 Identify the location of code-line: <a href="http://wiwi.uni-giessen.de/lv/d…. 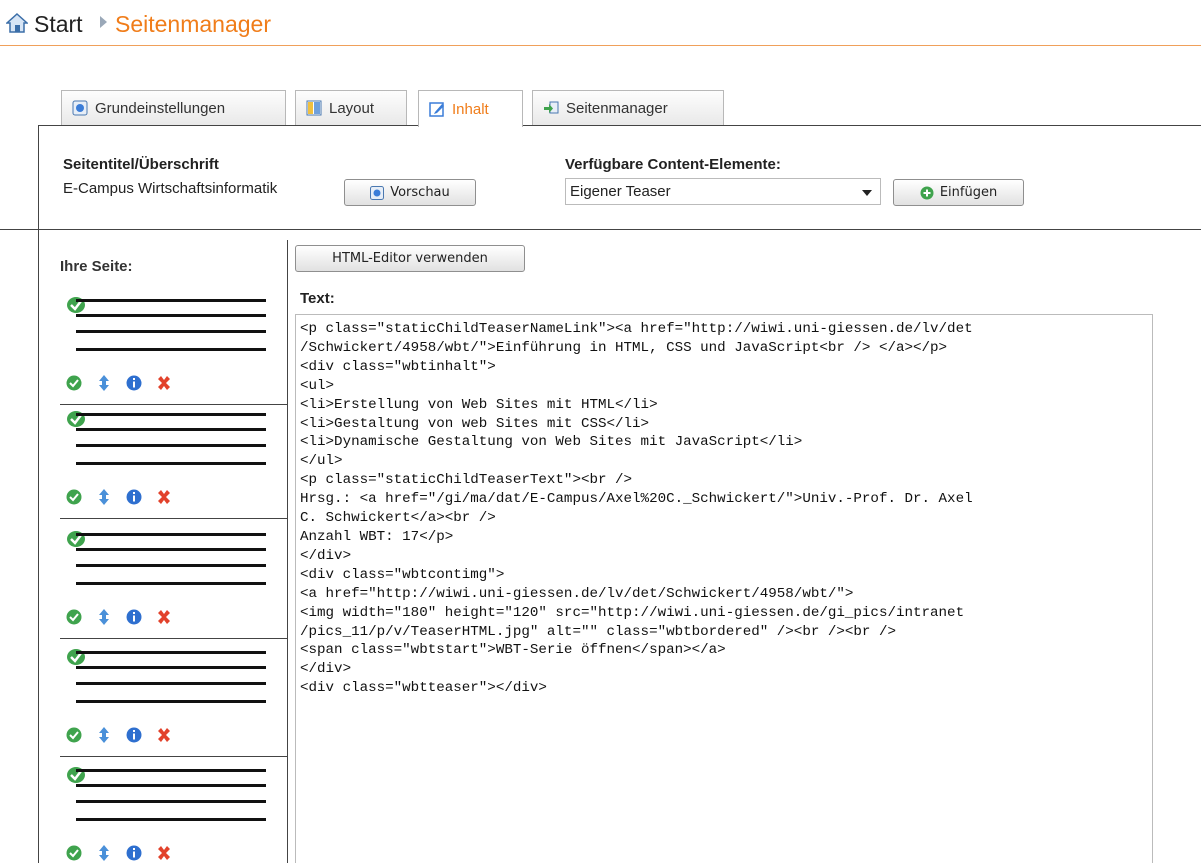
(577, 593).